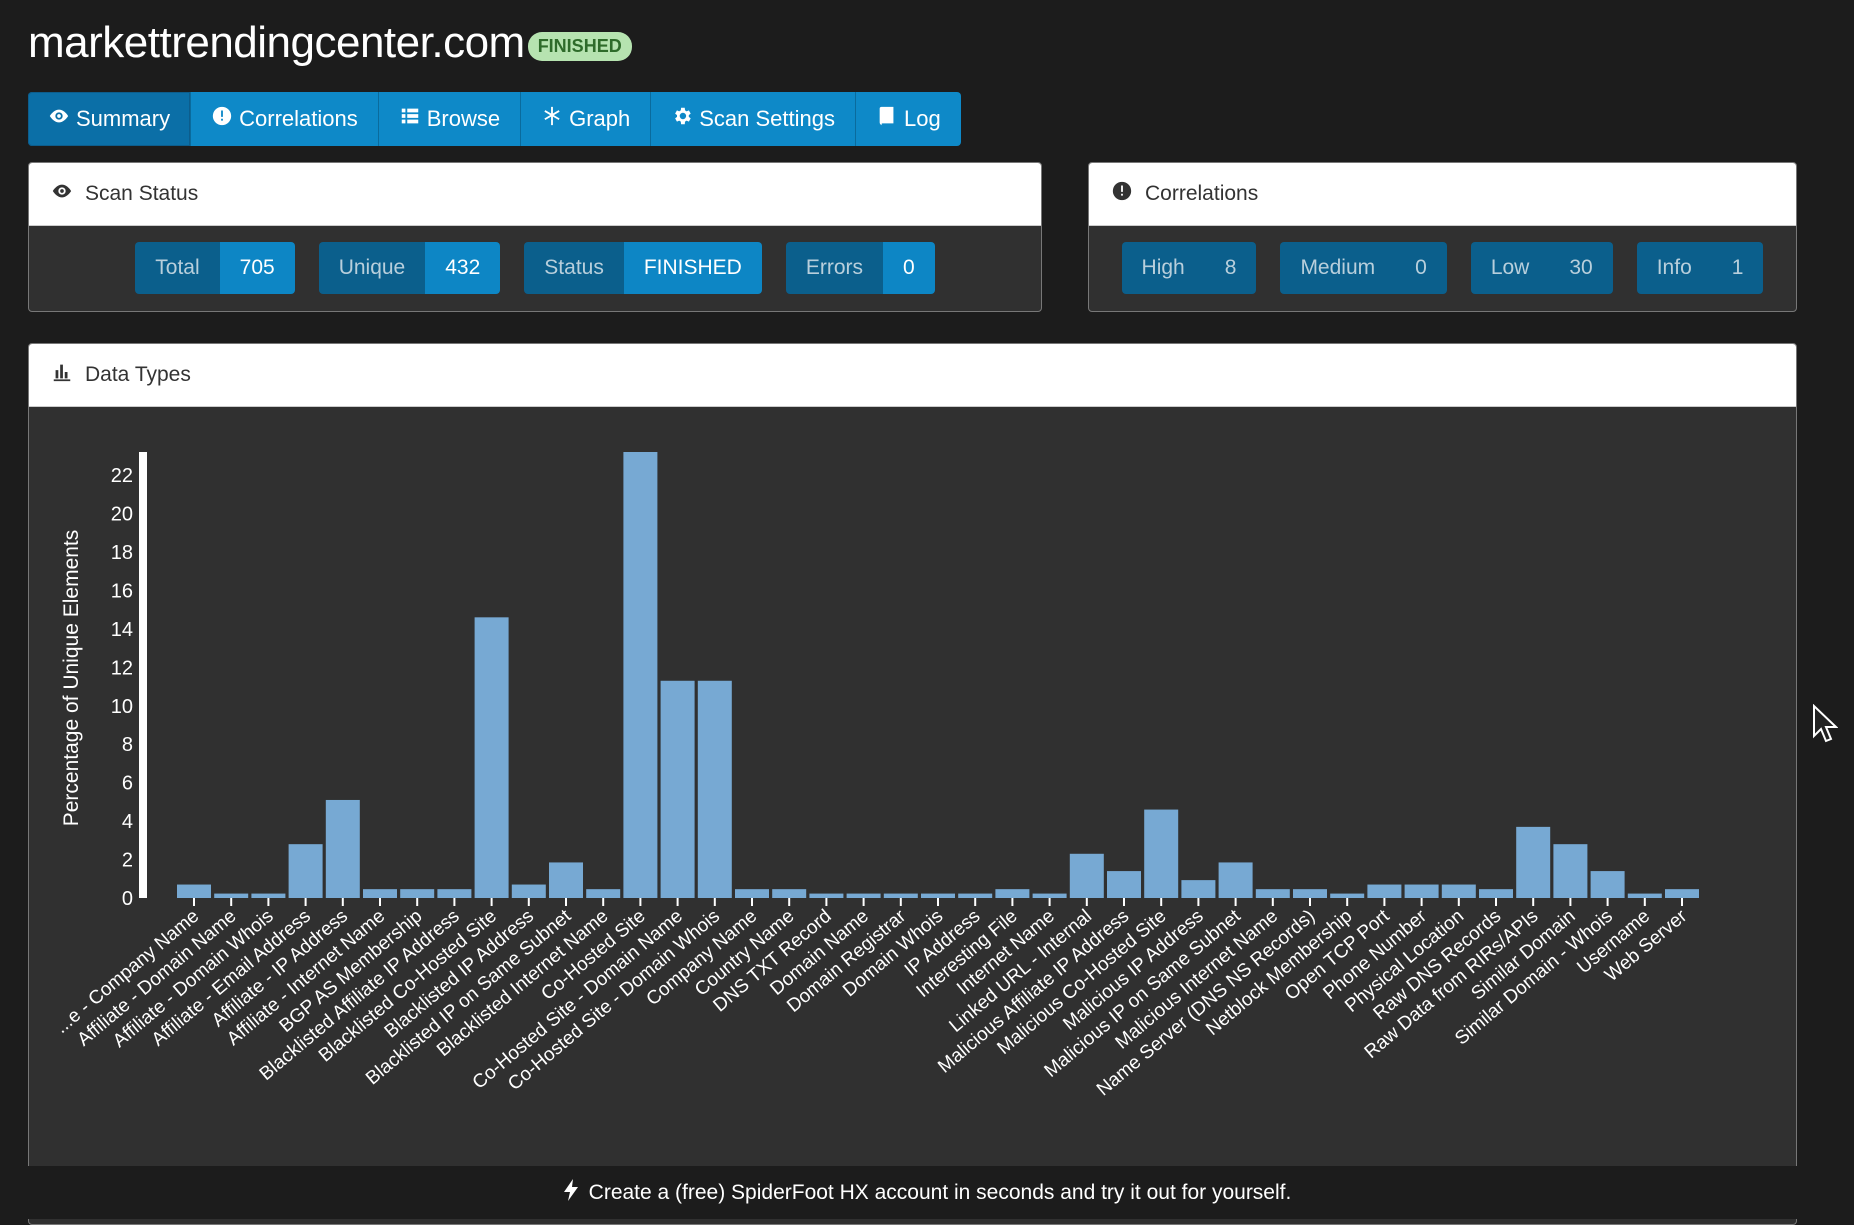 Image resolution: width=1854 pixels, height=1225 pixels. Describe the element at coordinates (143, 675) in the screenshot. I see `y-axis-line` at that location.